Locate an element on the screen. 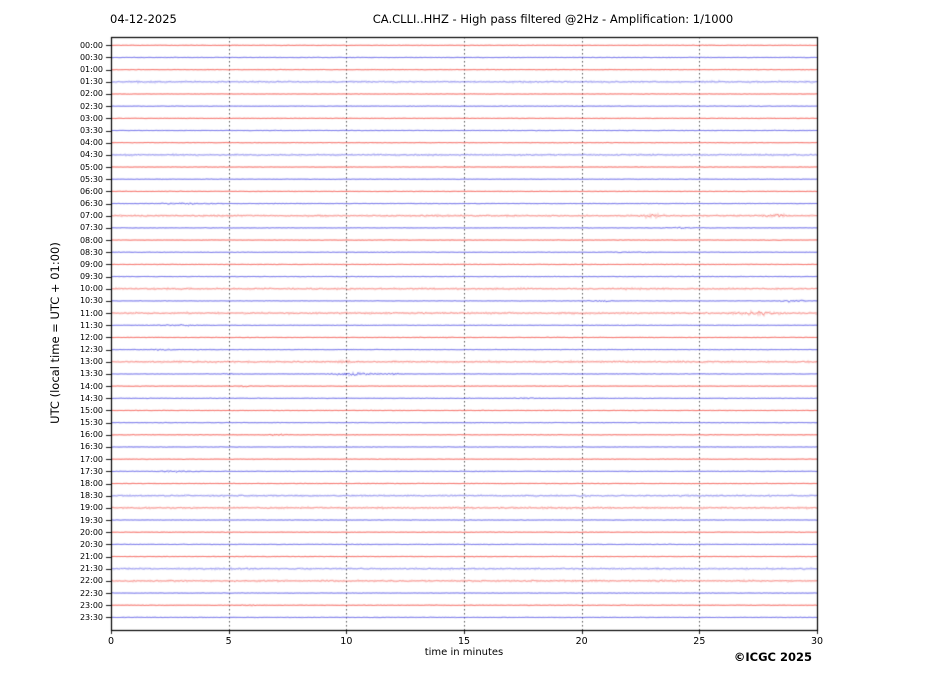  y-tick-label: 12:30 is located at coordinates (91, 350).